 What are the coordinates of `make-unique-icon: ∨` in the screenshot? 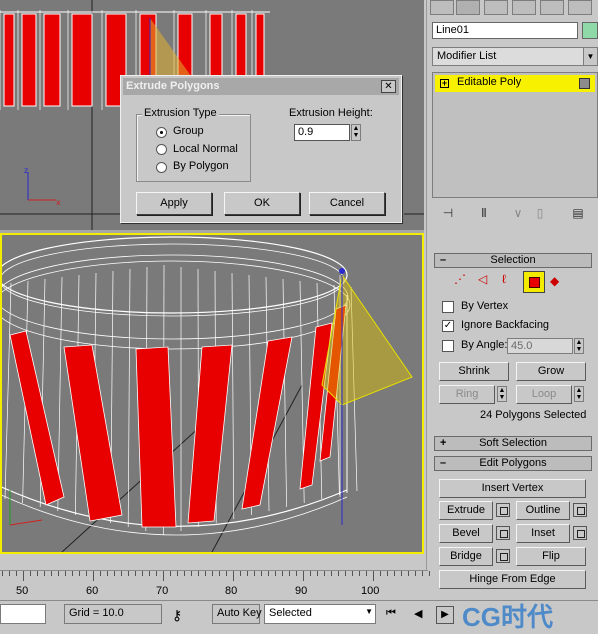 It's located at (518, 215).